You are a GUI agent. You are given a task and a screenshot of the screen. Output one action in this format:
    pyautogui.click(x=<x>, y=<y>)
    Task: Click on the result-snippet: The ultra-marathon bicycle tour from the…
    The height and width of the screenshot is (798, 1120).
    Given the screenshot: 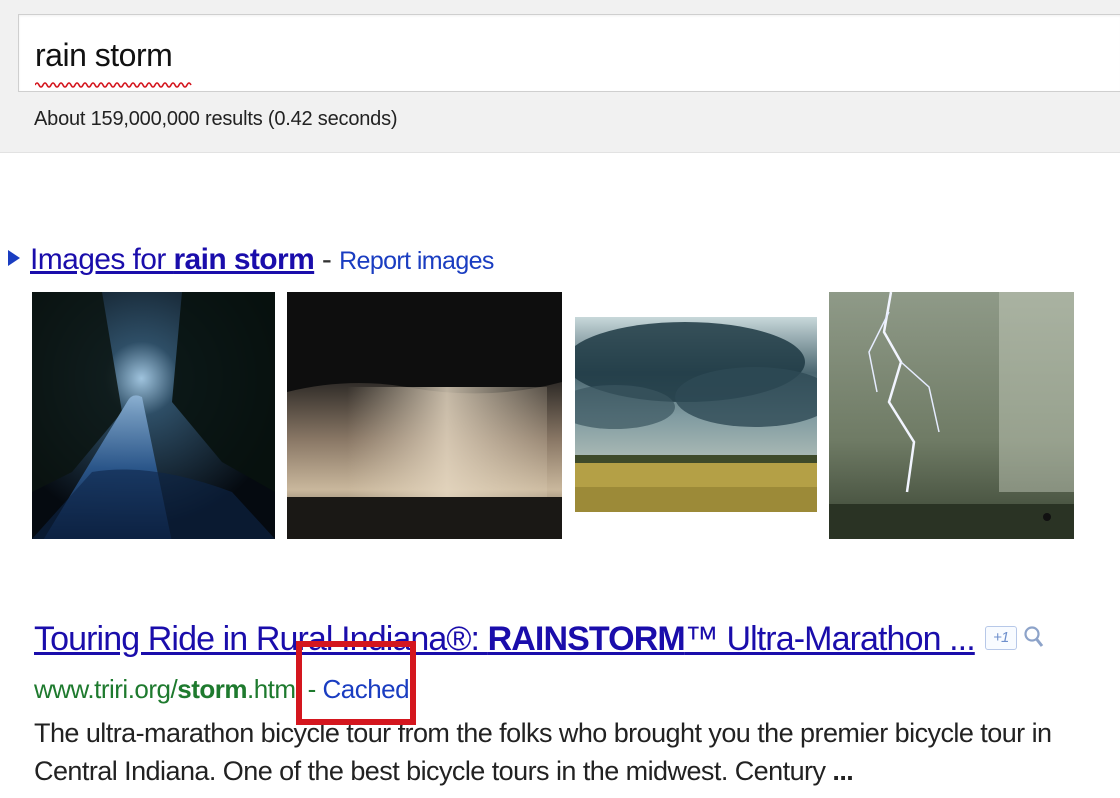 What is the action you would take?
    pyautogui.click(x=574, y=752)
    